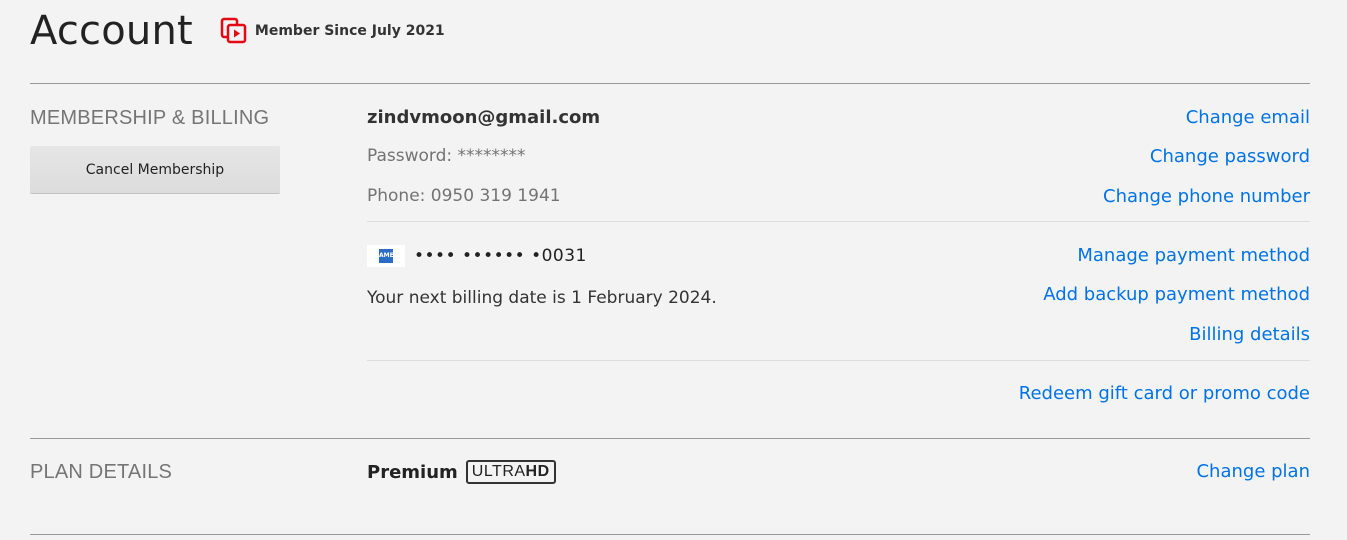 The height and width of the screenshot is (540, 1347). I want to click on header-divider, so click(670, 83).